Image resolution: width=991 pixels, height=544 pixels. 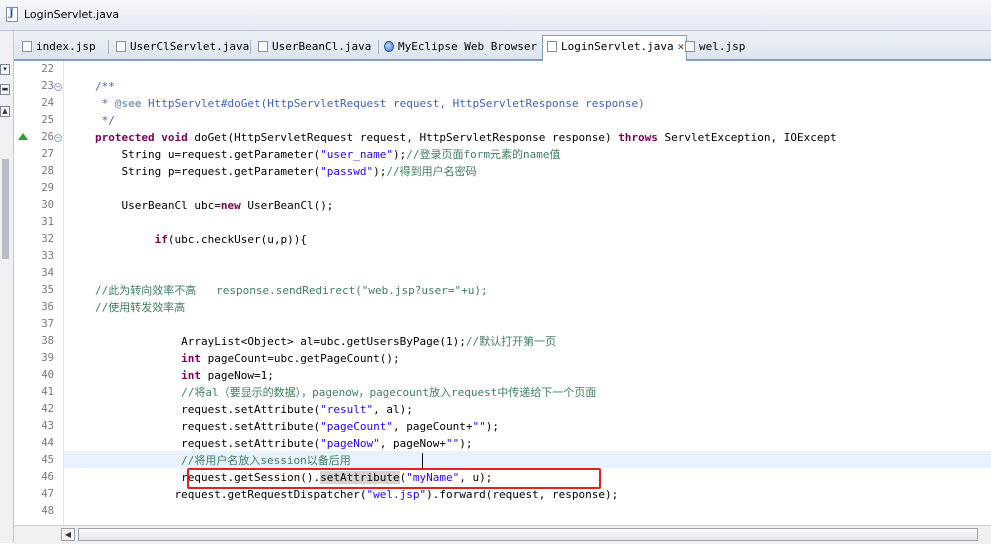 What do you see at coordinates (47, 154) in the screenshot?
I see `line-number: 27` at bounding box center [47, 154].